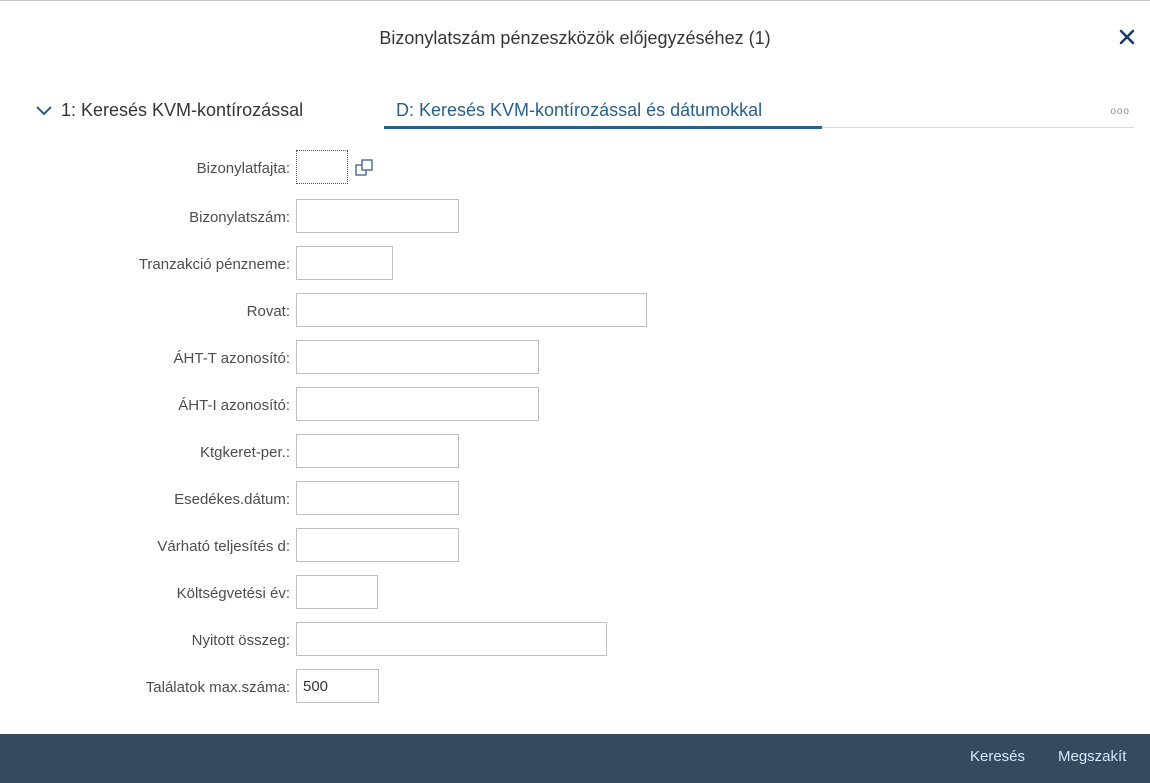 The height and width of the screenshot is (783, 1150). What do you see at coordinates (214, 264) in the screenshot?
I see `field-label: Tranzakció pénzneme:` at bounding box center [214, 264].